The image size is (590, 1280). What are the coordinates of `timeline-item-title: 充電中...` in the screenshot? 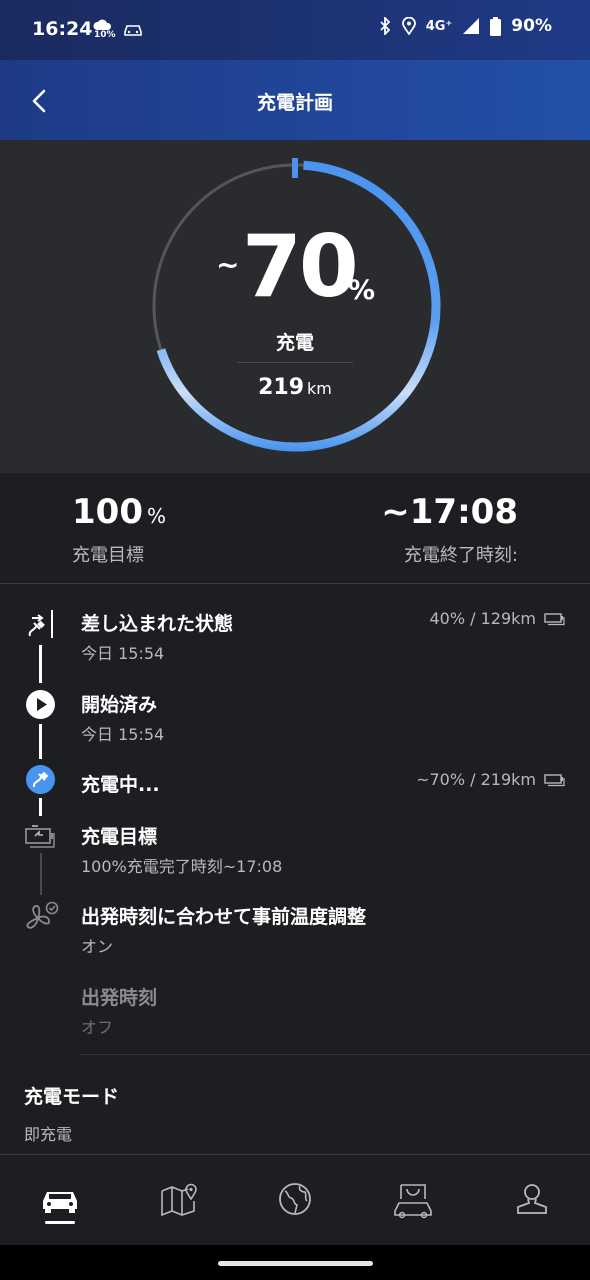 It's located at (120, 785).